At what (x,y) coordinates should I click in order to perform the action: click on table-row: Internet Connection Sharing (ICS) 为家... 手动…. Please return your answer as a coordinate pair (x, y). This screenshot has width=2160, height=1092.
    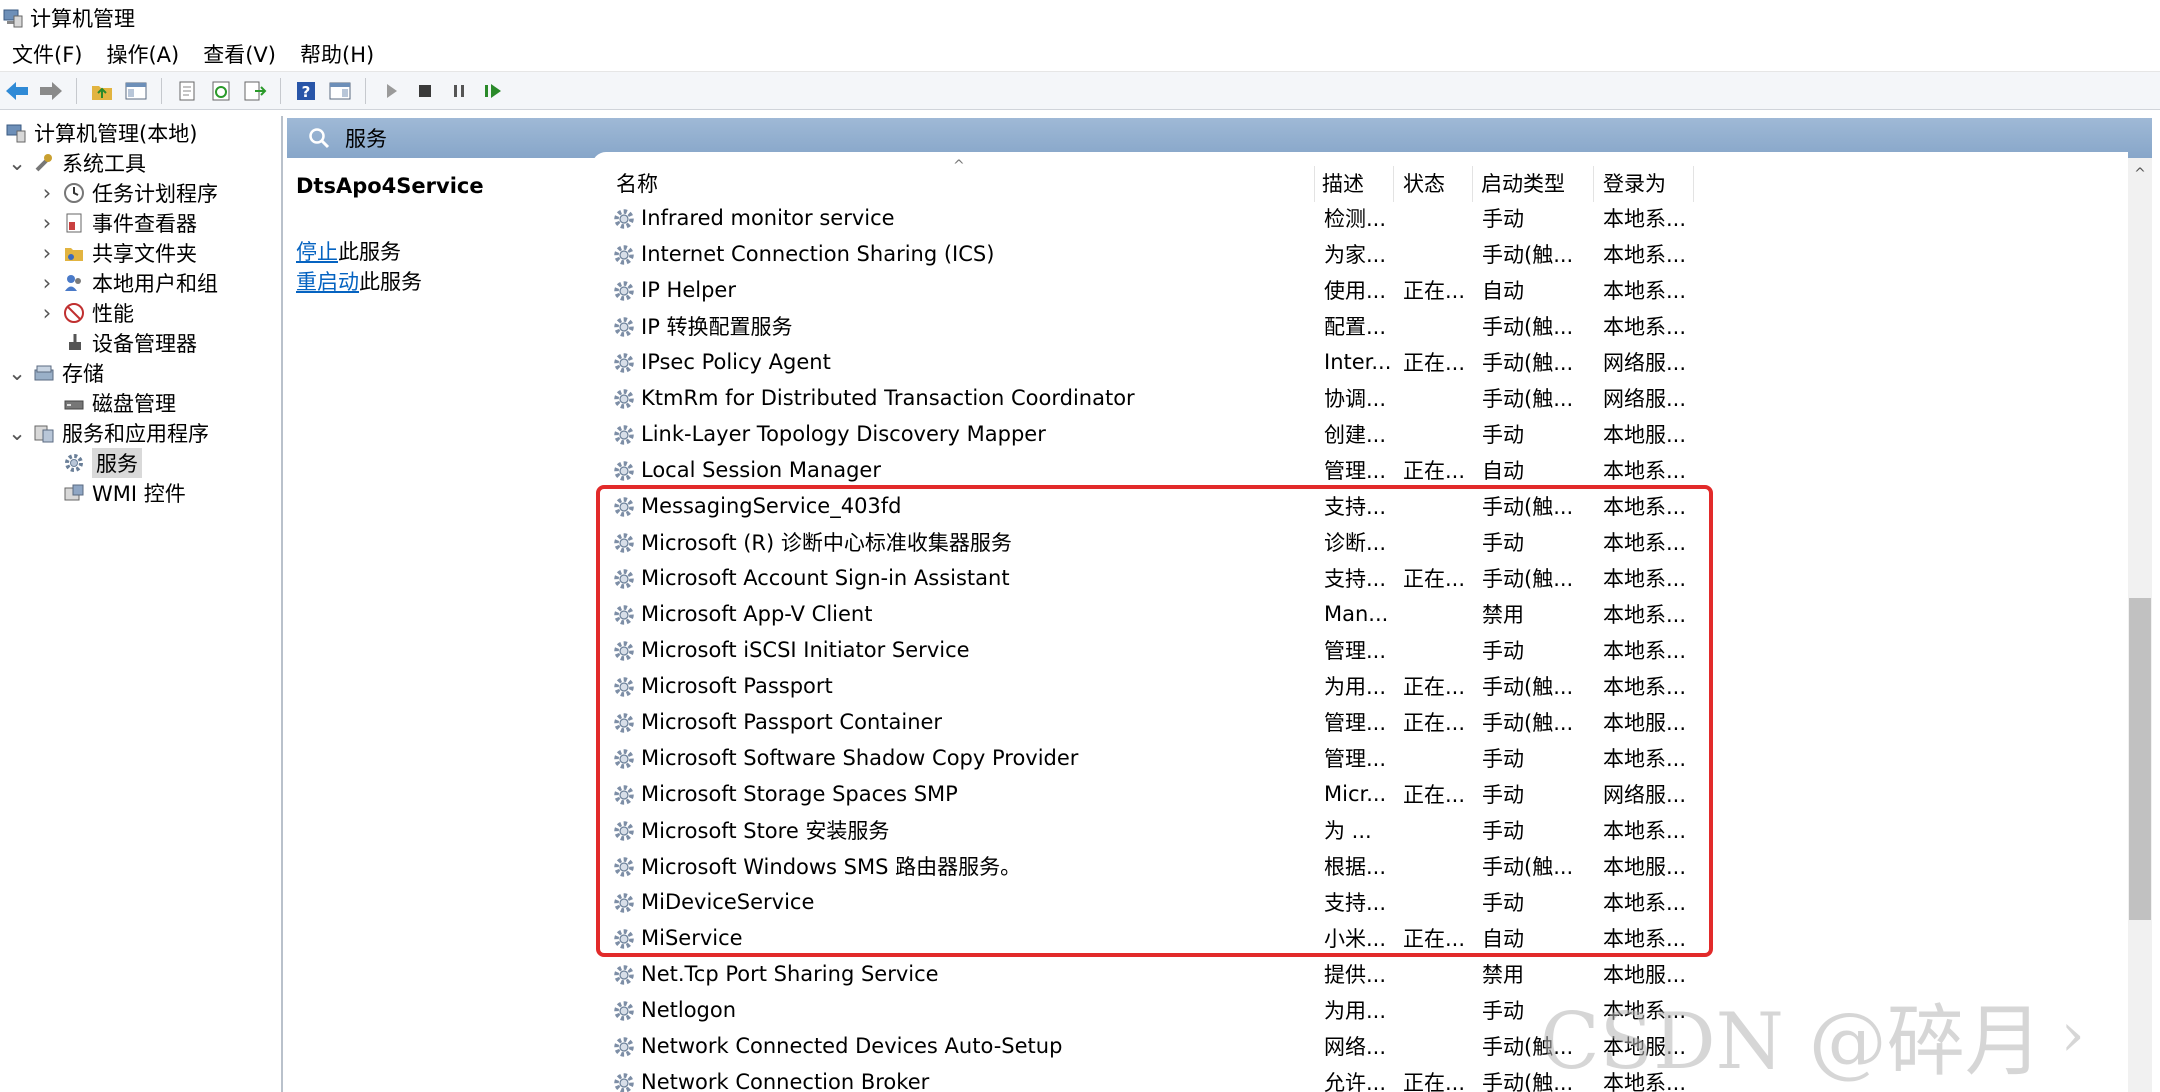
    Looking at the image, I should click on (1162, 254).